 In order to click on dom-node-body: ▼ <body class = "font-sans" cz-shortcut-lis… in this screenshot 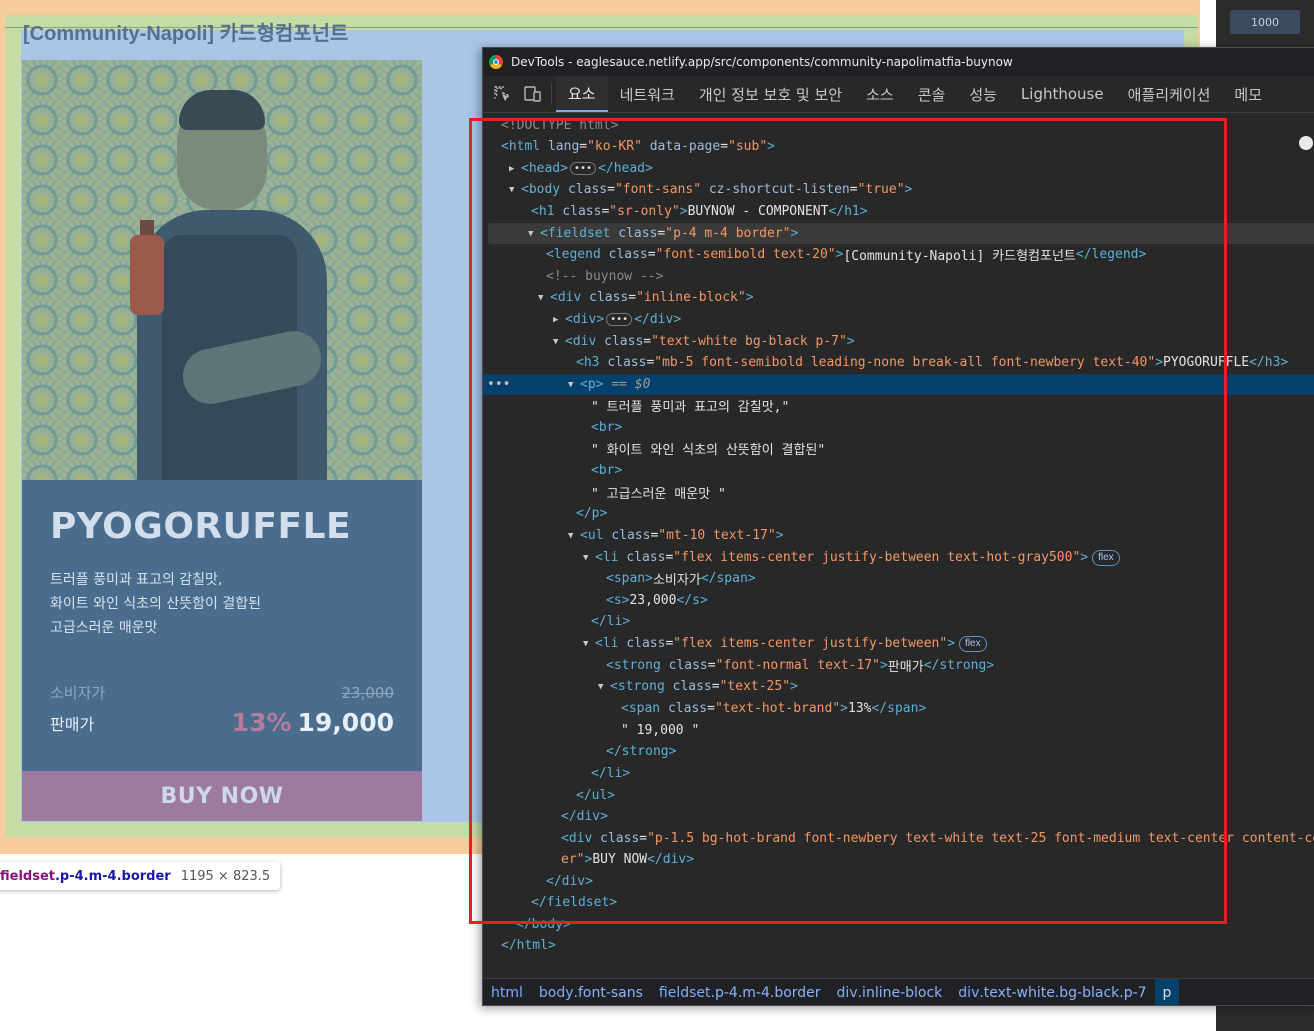, I will do `click(898, 189)`.